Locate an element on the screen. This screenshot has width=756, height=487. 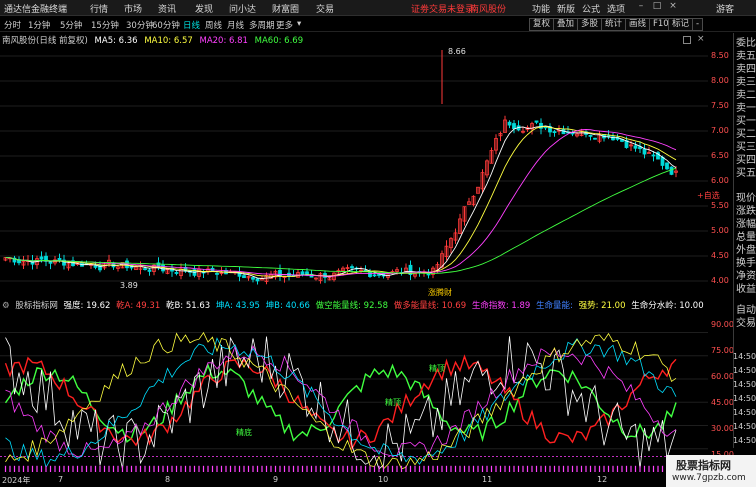
side-item-earnings: 收益 is located at coordinates (746, 289).